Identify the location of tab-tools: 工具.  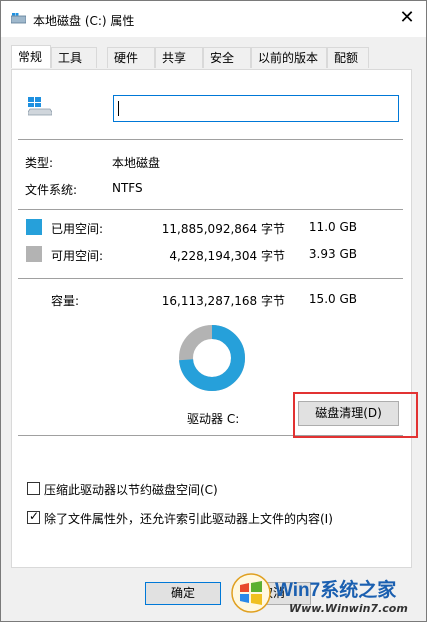
(74, 57).